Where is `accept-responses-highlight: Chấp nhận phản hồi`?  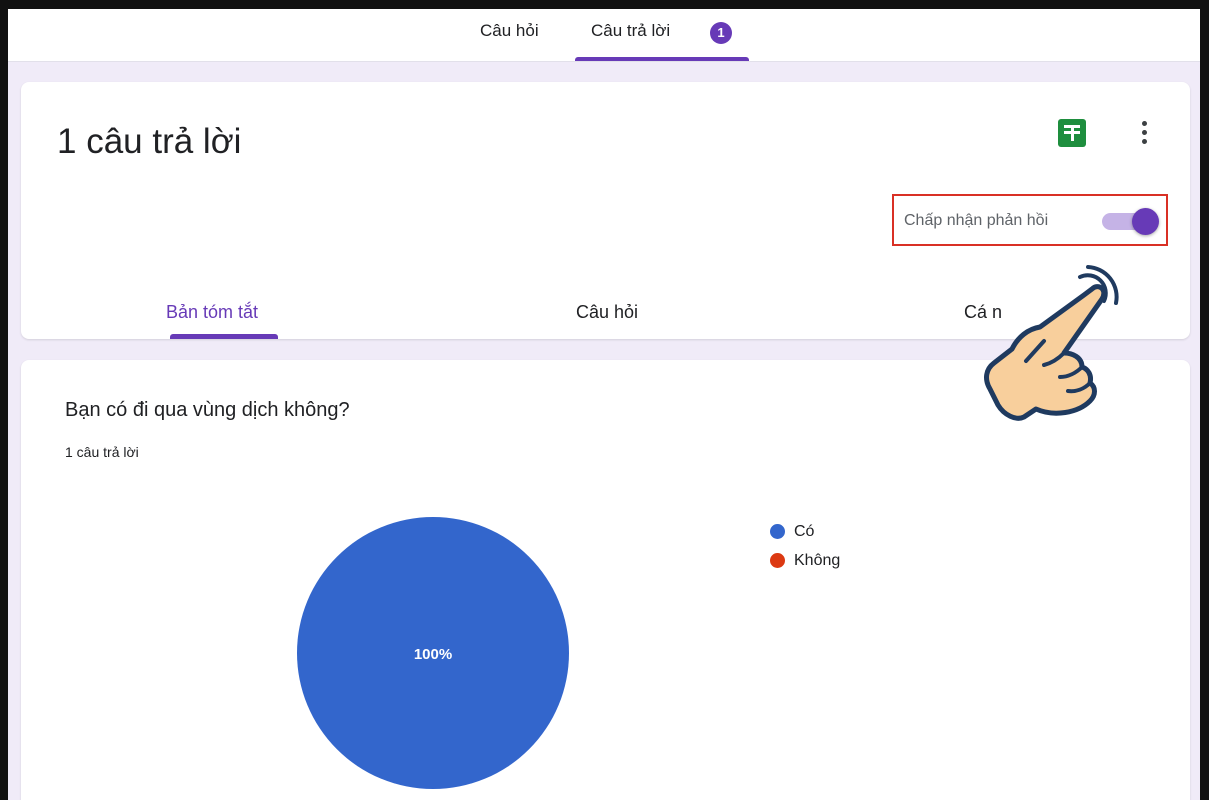 accept-responses-highlight: Chấp nhận phản hồi is located at coordinates (1030, 220).